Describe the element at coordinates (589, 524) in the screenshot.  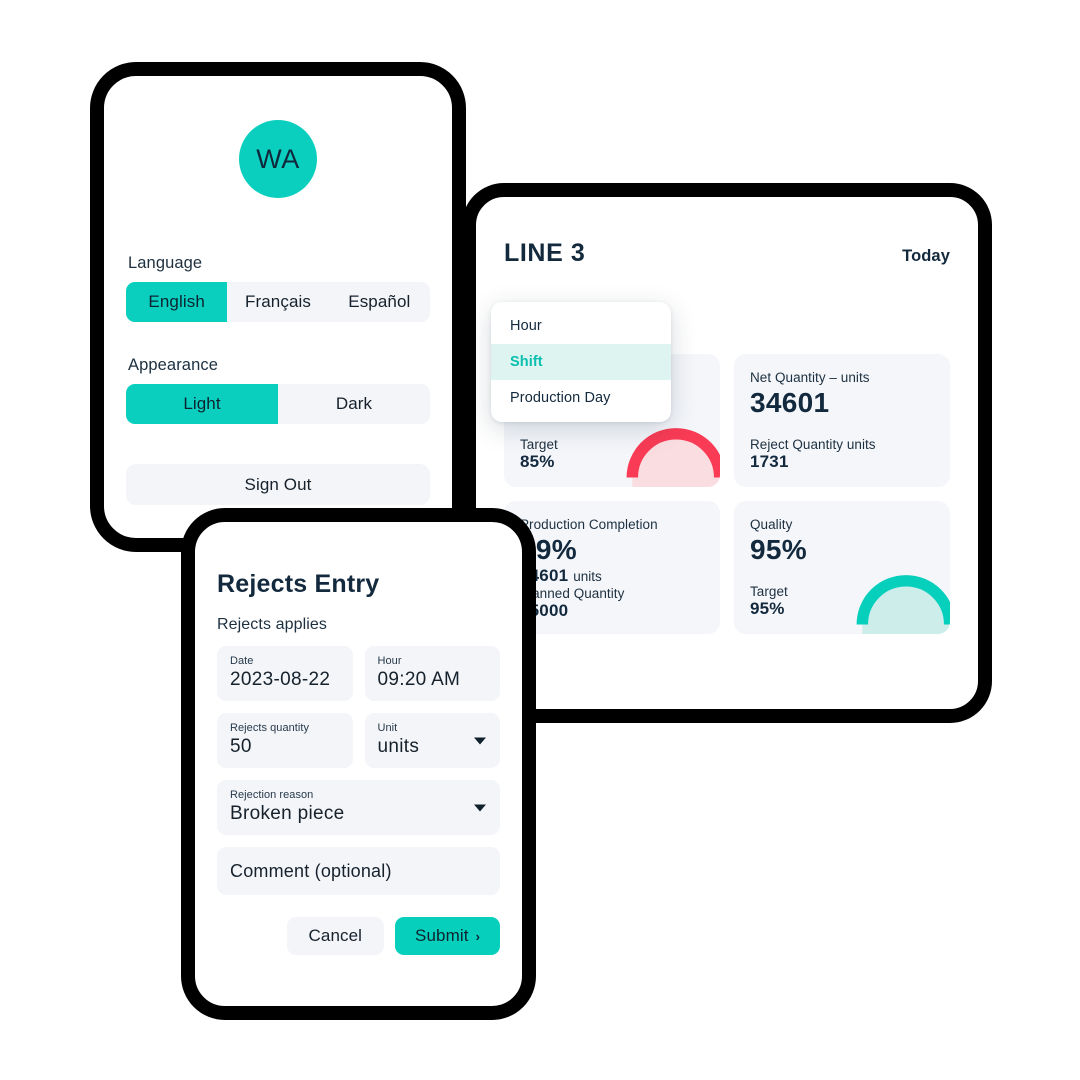
I see `metric-card-production-completion-label: Production Completion` at that location.